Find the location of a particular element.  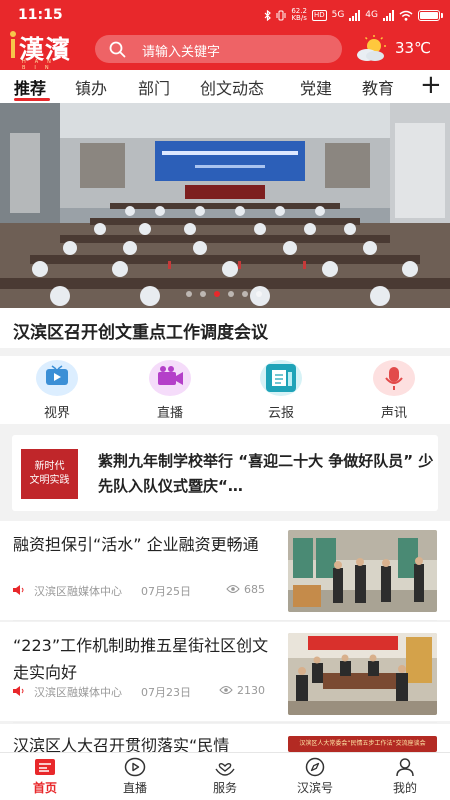

nav-hanbin-account: 汉滨号 is located at coordinates (315, 776).